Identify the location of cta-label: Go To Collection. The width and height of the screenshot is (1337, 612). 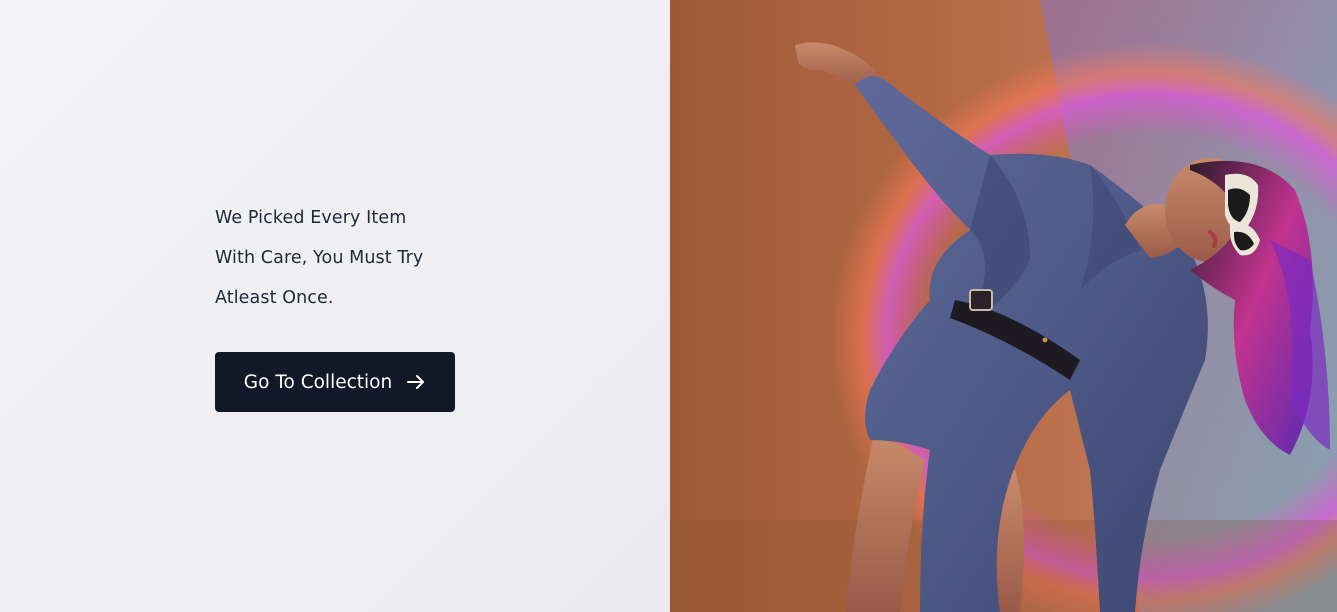
(318, 382).